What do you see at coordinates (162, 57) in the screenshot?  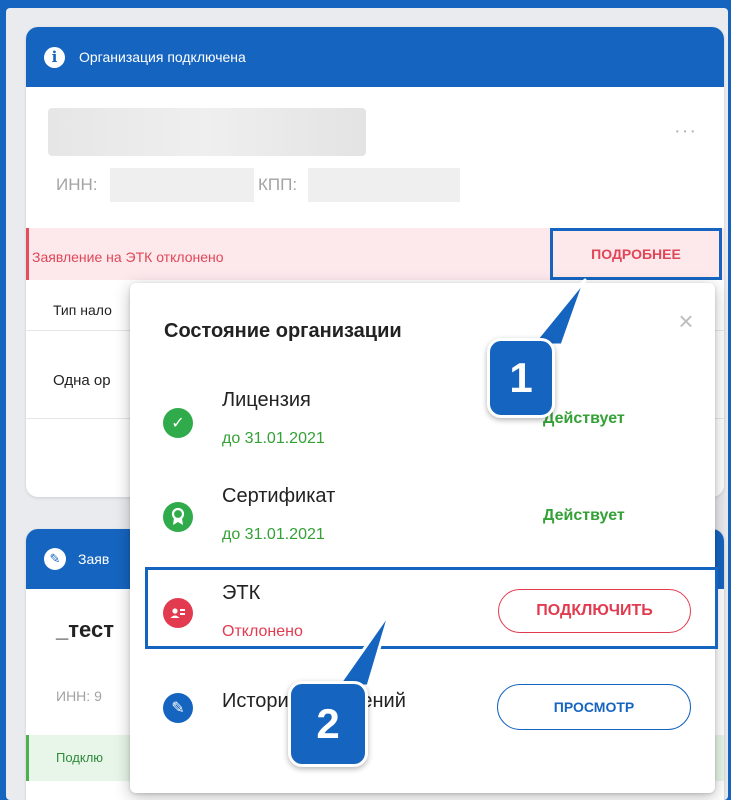 I see `card-header-title: Организация подключена` at bounding box center [162, 57].